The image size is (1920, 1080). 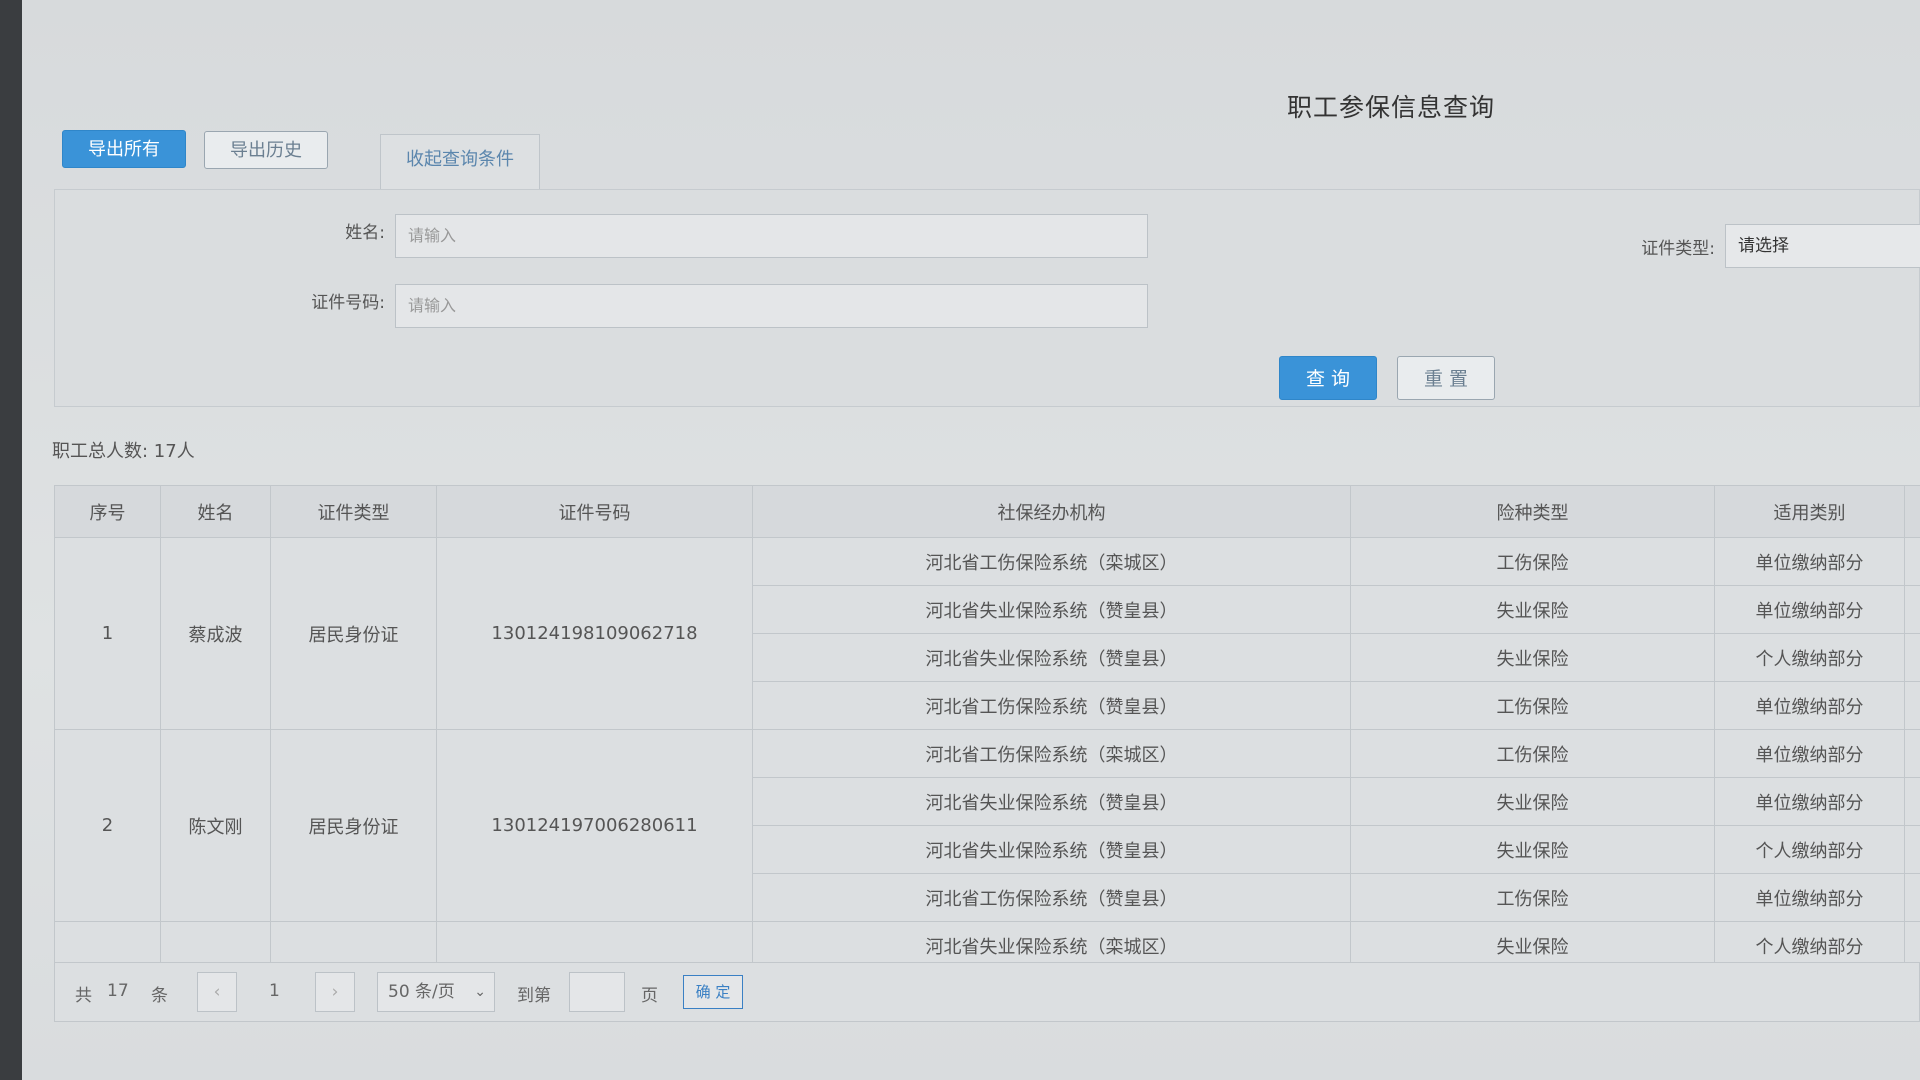 What do you see at coordinates (1446, 378) in the screenshot?
I see `reset-button: 重 置` at bounding box center [1446, 378].